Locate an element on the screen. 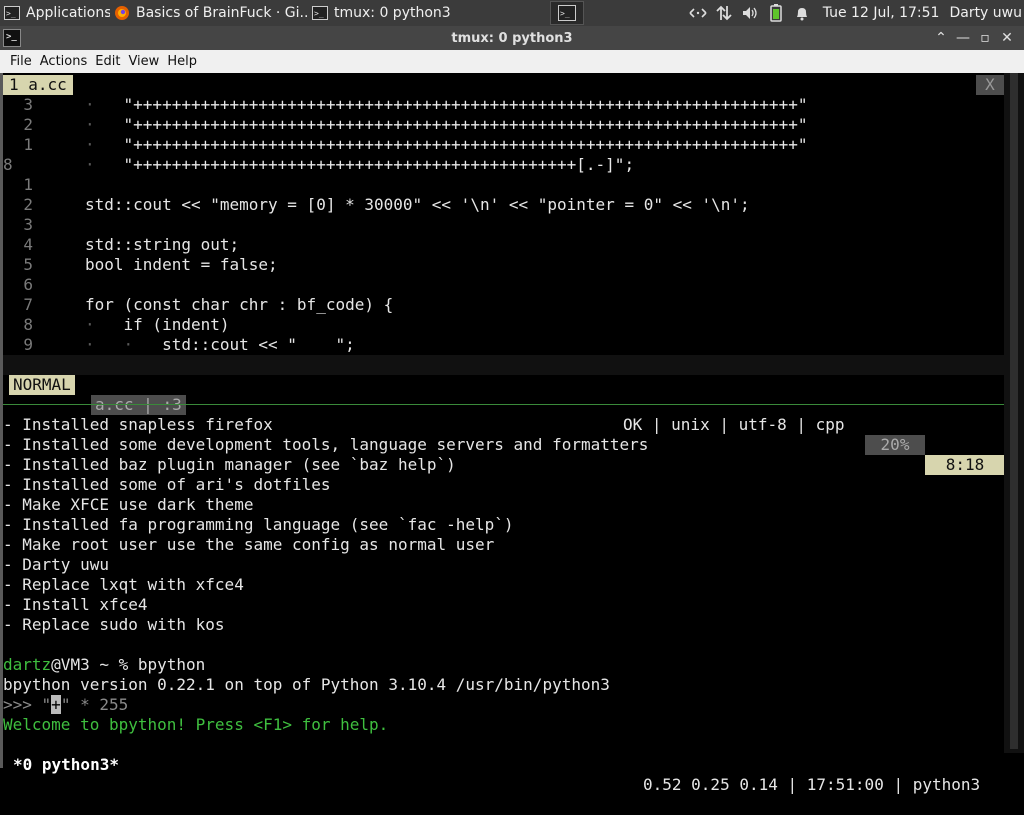  terminal-icon: >_ is located at coordinates (320, 13).